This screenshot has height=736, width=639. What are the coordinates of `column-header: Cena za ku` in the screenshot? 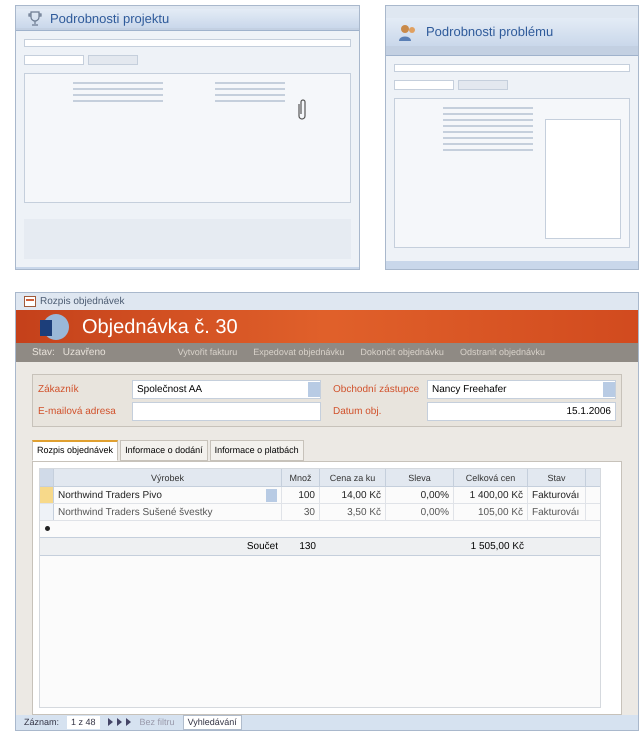 It's located at (353, 477).